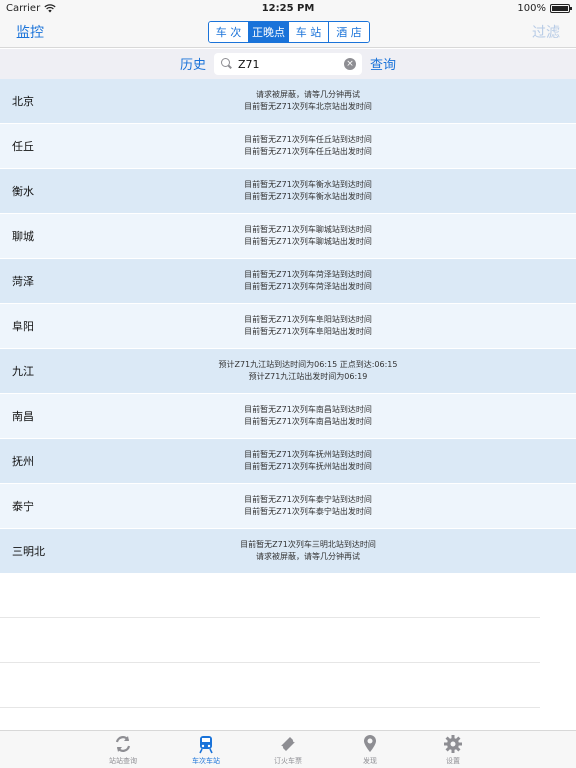 This screenshot has width=576, height=768. I want to click on station-name: 聊城, so click(23, 236).